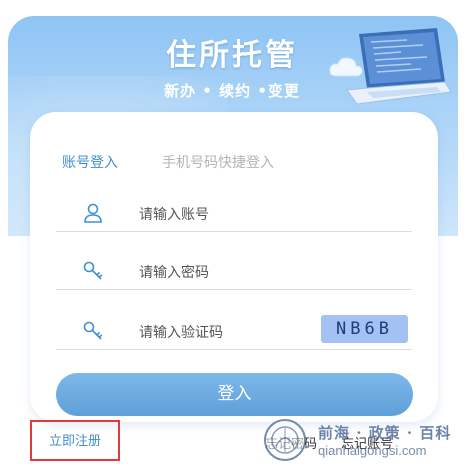  Describe the element at coordinates (385, 433) in the screenshot. I see `watermark-title: 前海 · 政策 · 百科` at that location.